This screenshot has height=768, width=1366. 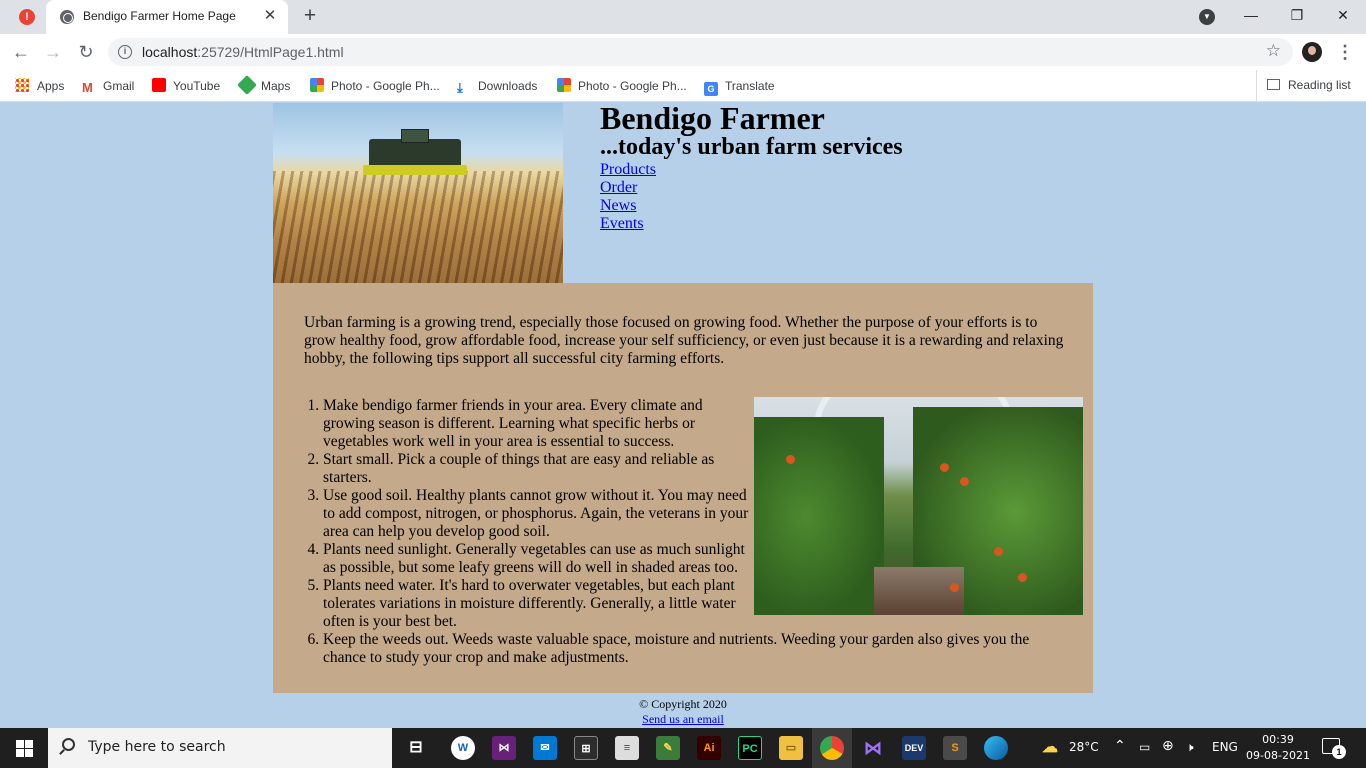 What do you see at coordinates (310, 16) in the screenshot?
I see `new-tab-button: +` at bounding box center [310, 16].